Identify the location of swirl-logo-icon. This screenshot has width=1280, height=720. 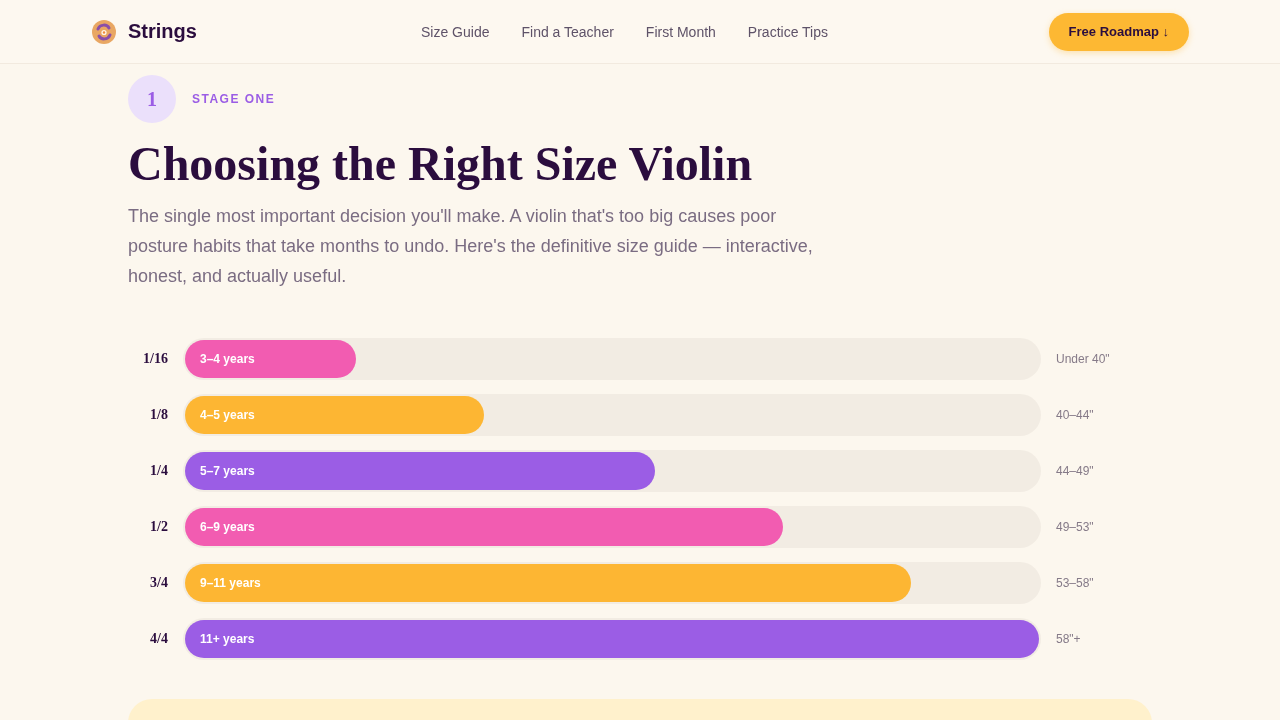
(104, 31).